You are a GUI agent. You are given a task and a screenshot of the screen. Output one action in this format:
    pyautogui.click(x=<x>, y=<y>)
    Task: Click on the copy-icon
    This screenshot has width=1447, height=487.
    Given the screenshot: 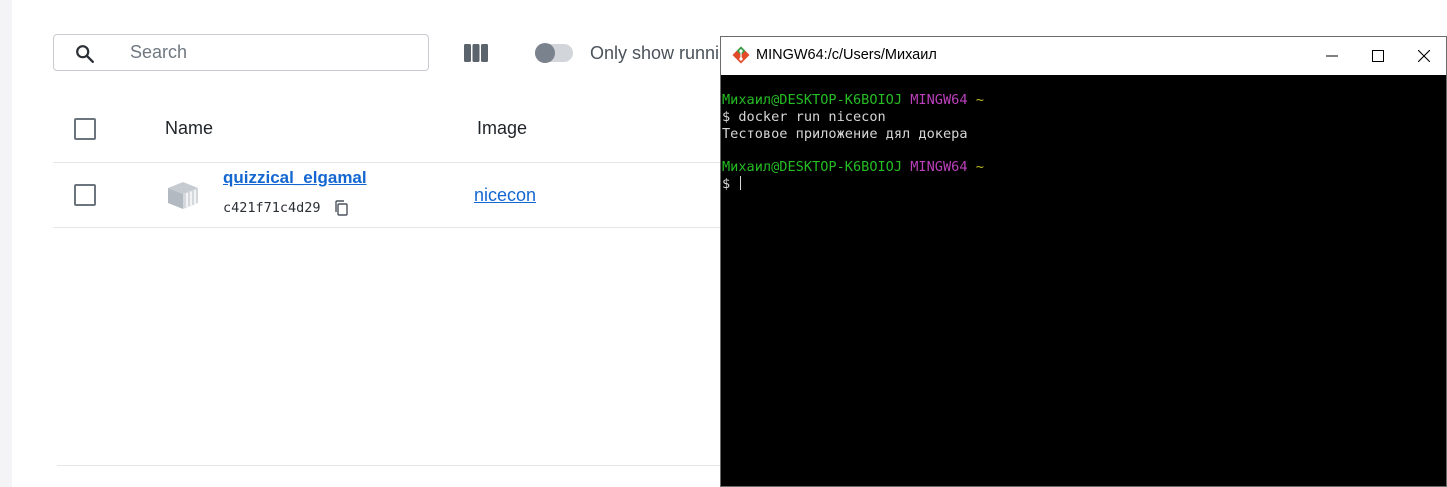 What is the action you would take?
    pyautogui.click(x=341, y=208)
    